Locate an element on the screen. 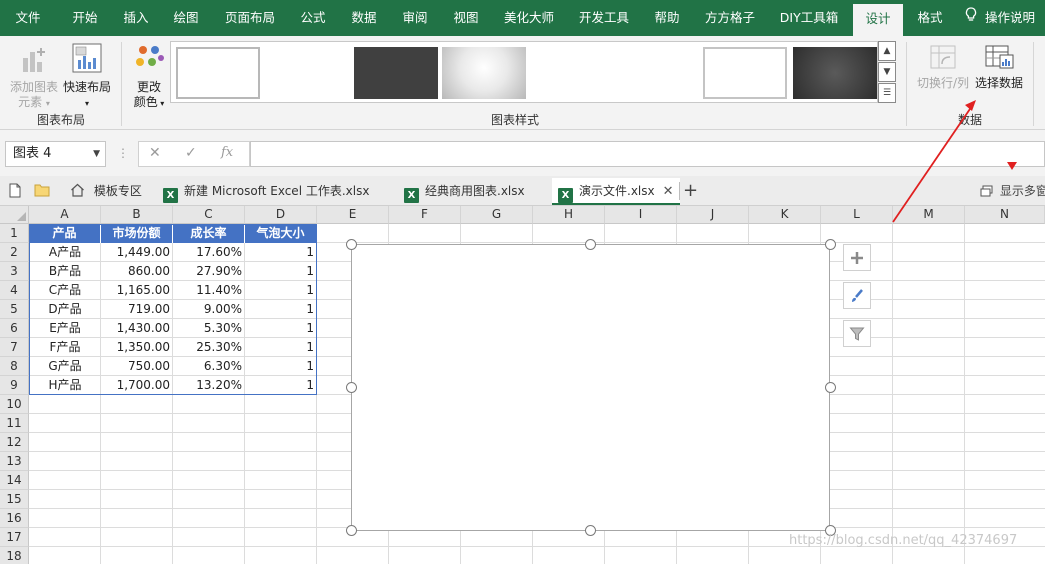  watermark: https://blog.csdn.net/qq_42374697 is located at coordinates (903, 540).